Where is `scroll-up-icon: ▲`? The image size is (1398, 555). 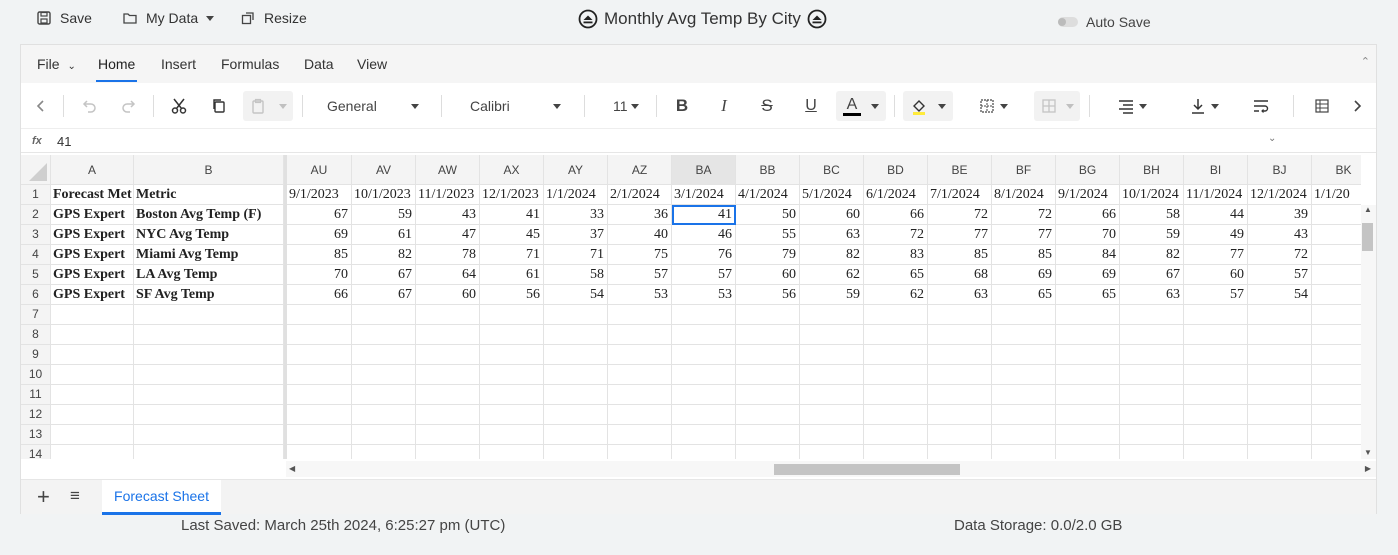 scroll-up-icon: ▲ is located at coordinates (1368, 209).